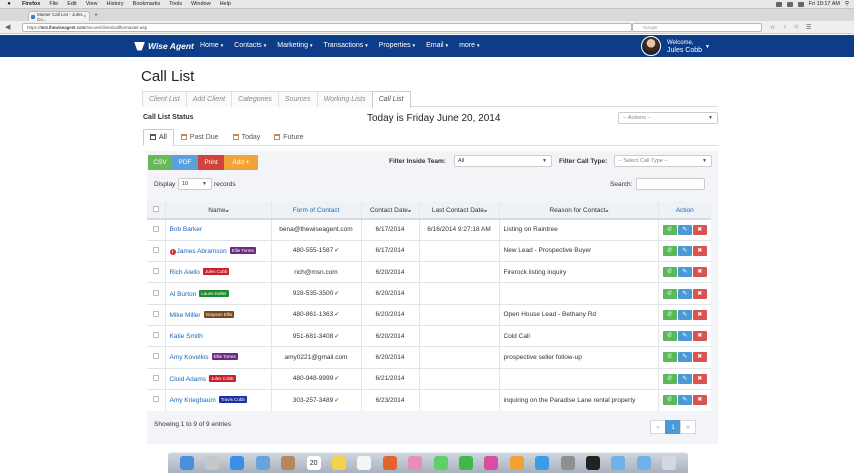  What do you see at coordinates (200, 137) in the screenshot?
I see `filter-tab-past-due: Past Due` at bounding box center [200, 137].